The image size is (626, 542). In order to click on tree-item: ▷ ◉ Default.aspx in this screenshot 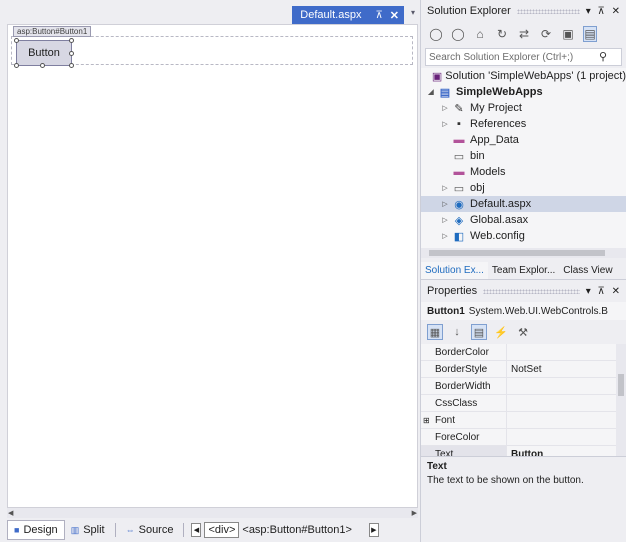, I will do `click(523, 204)`.